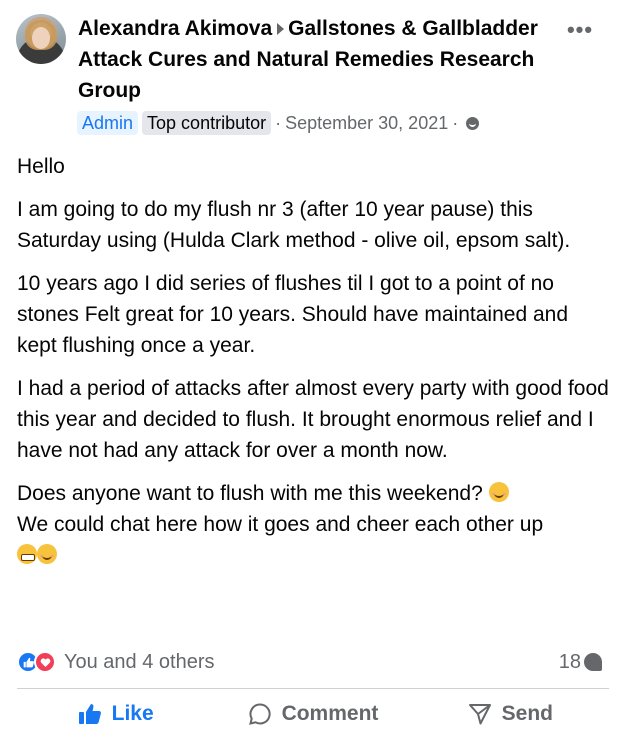 The width and height of the screenshot is (627, 733). What do you see at coordinates (108, 123) in the screenshot?
I see `admin-badge: Admin` at bounding box center [108, 123].